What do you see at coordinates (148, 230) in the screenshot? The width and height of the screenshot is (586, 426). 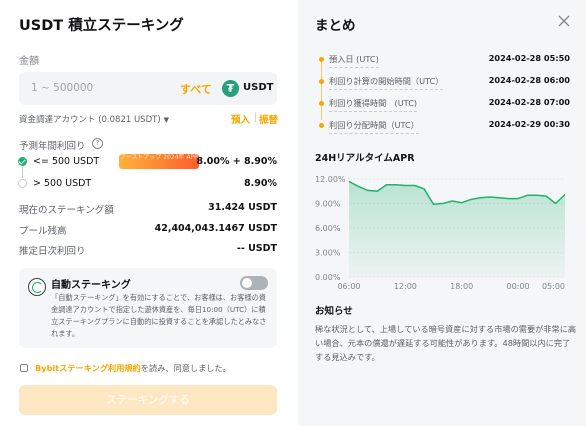 I see `info-row-pool-balance: プール残高 42,404,043.1467 USDT` at bounding box center [148, 230].